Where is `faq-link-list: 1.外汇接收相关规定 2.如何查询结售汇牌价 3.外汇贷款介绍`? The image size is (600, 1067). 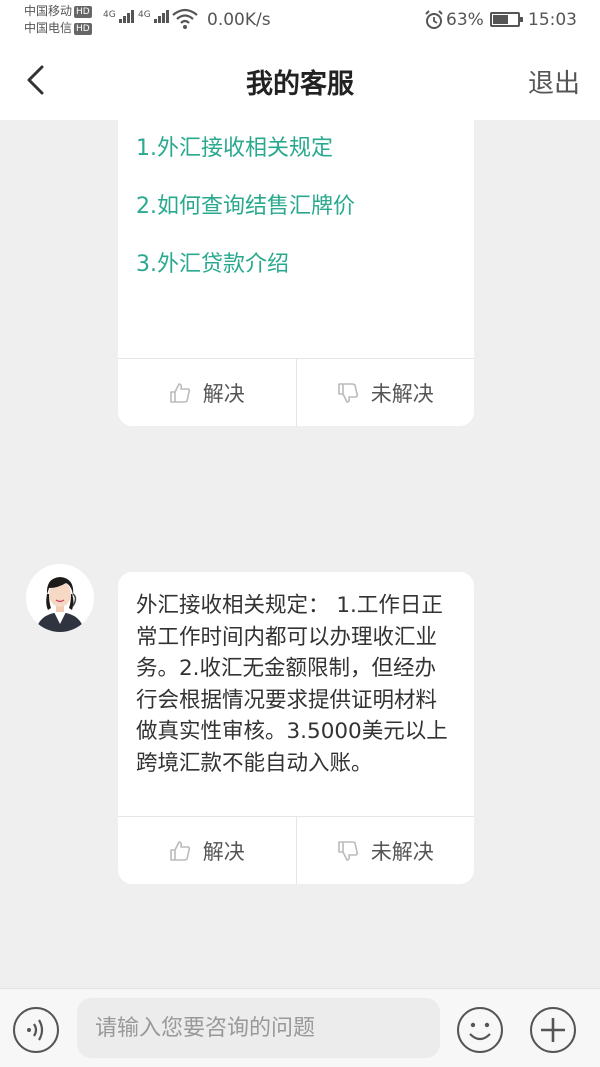 faq-link-list: 1.外汇接收相关规定 2.如何查询结售汇牌价 3.外汇贷款介绍 is located at coordinates (245, 219).